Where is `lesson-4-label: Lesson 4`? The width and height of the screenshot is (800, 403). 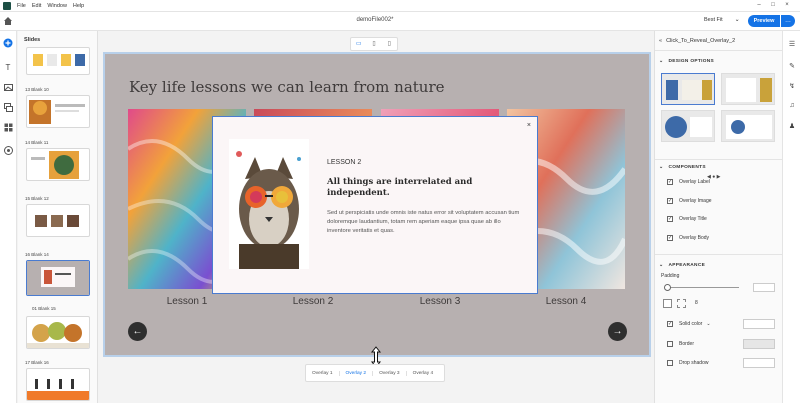 lesson-4-label: Lesson 4 is located at coordinates (566, 301).